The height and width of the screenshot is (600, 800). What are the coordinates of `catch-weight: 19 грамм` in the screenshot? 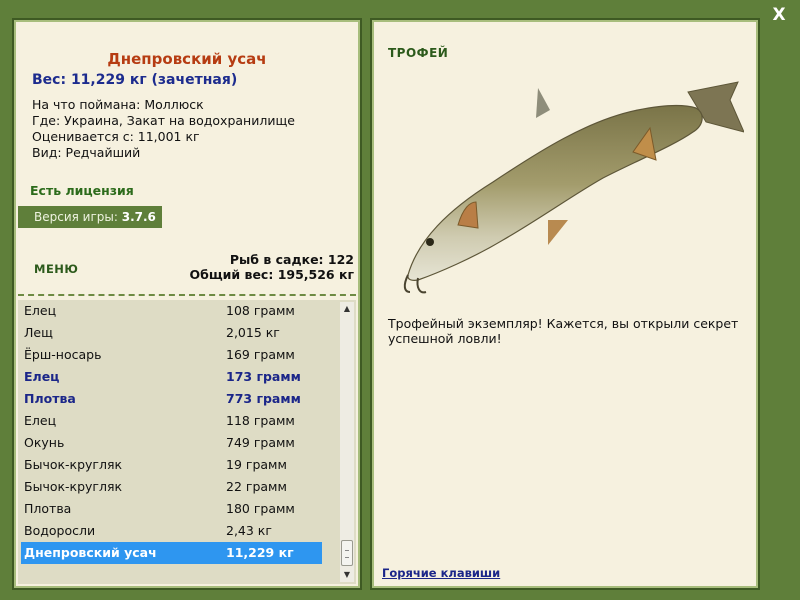 It's located at (256, 464).